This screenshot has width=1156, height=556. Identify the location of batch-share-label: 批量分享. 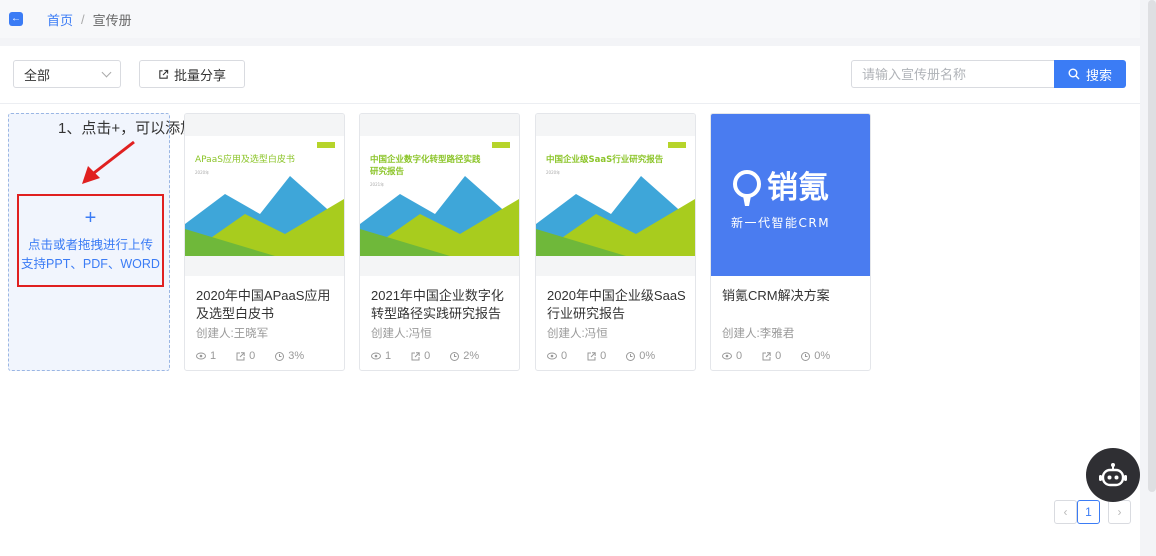
(199, 75).